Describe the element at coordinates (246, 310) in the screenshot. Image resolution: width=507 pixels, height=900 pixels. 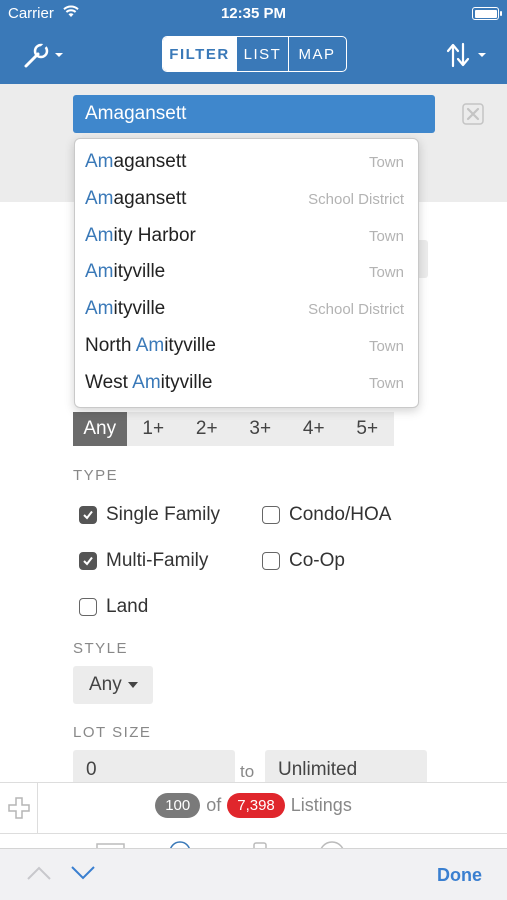
I see `suggestion-item: Amityville School District` at that location.